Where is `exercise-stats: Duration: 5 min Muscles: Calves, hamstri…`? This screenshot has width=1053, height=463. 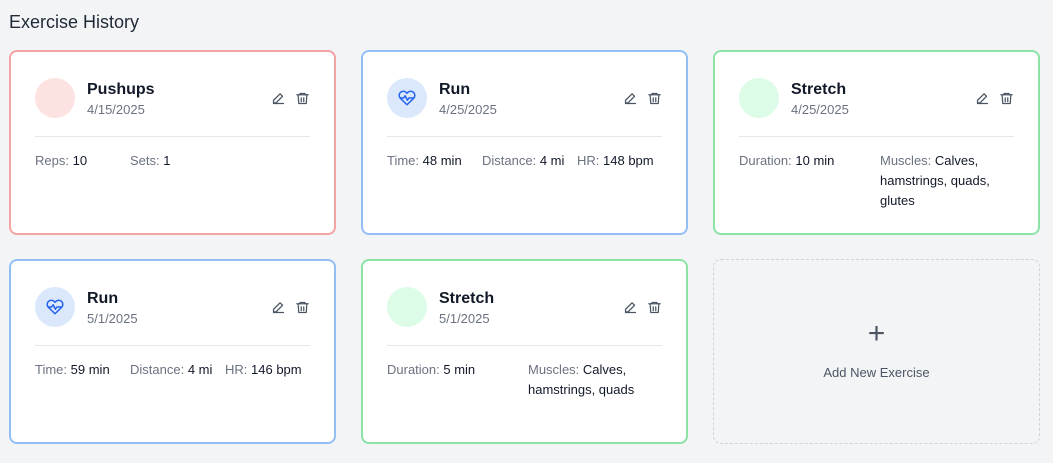 exercise-stats: Duration: 5 min Muscles: Calves, hamstri… is located at coordinates (524, 380).